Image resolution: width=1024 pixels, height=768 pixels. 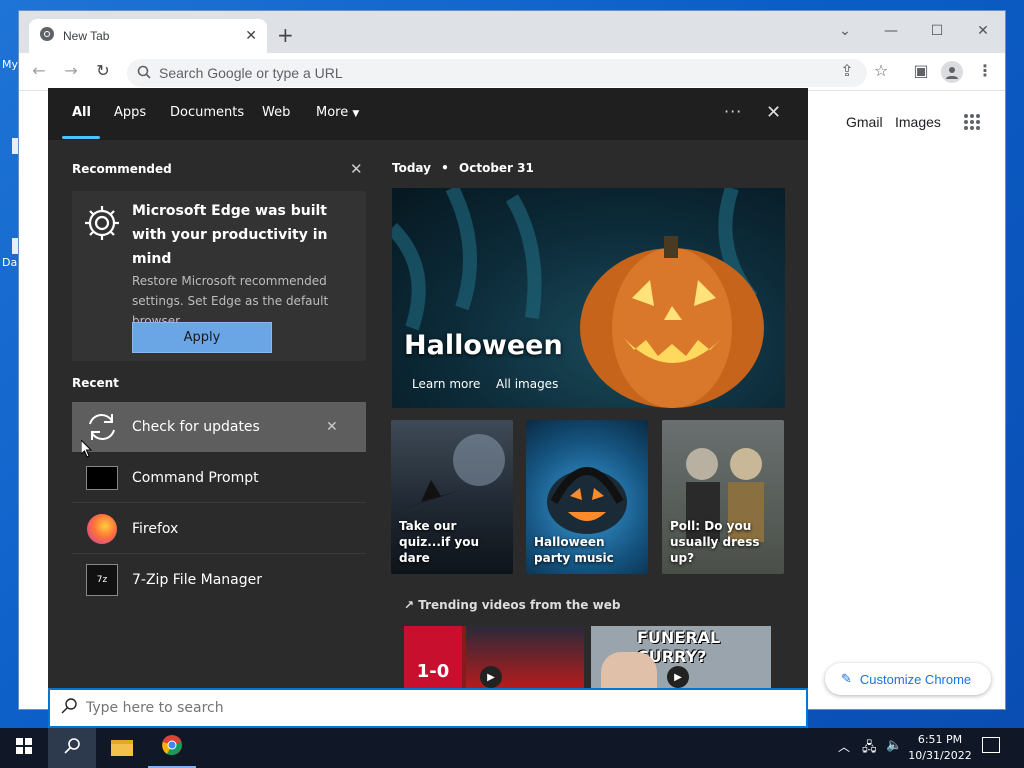 What do you see at coordinates (10, 64) in the screenshot?
I see `desktop-icon-label: My` at bounding box center [10, 64].